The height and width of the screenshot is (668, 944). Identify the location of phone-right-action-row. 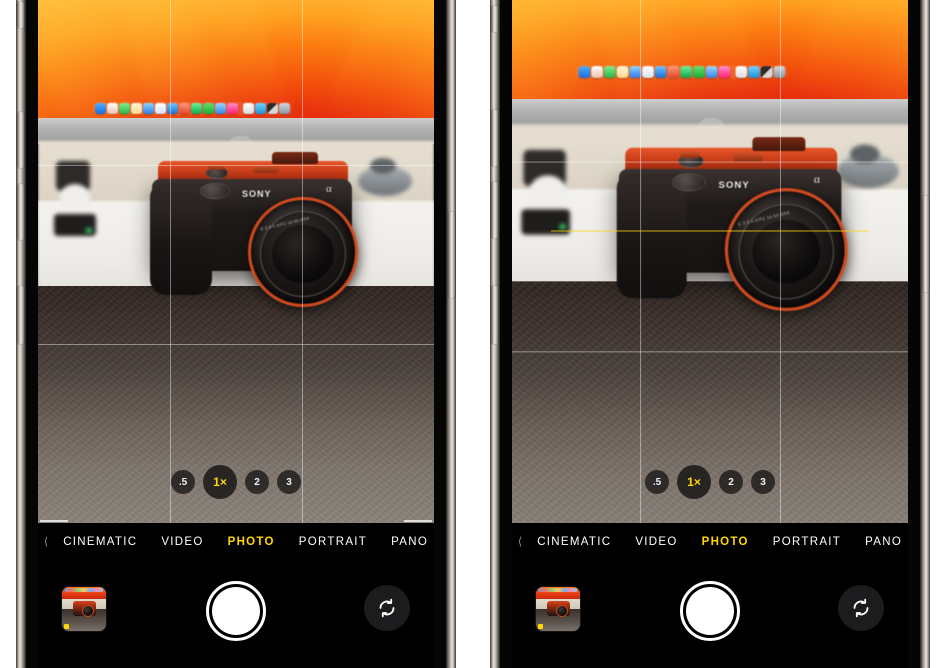
(710, 618).